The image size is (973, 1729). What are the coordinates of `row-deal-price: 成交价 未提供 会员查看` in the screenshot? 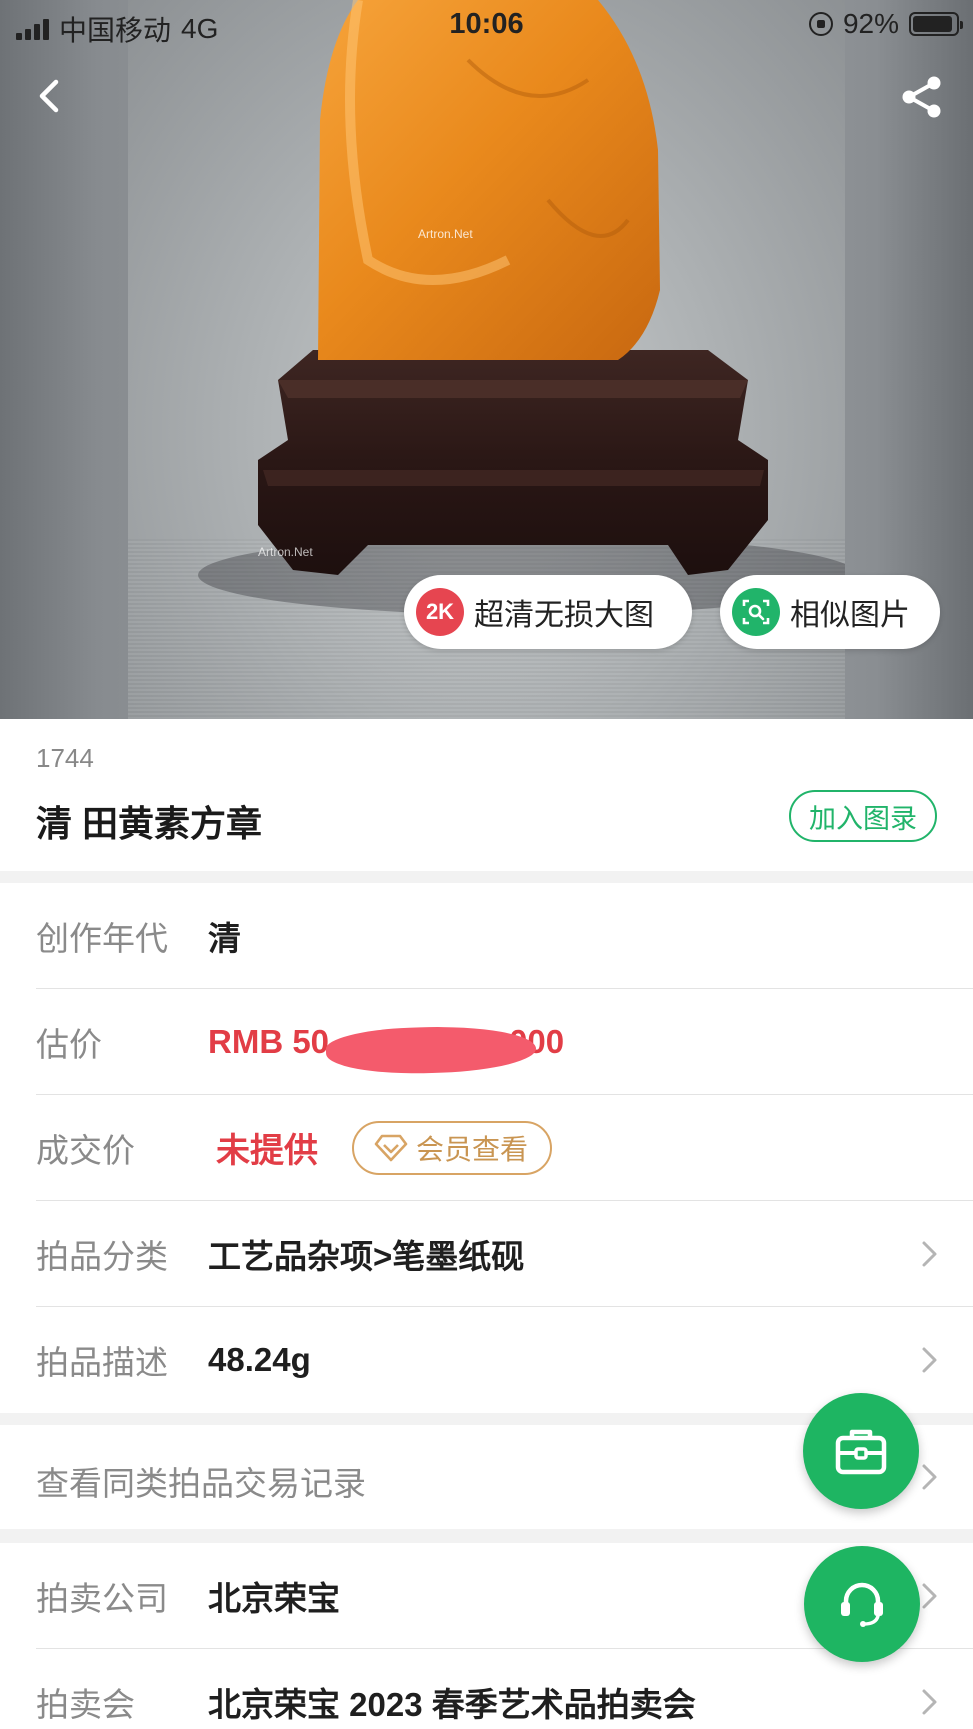 It's located at (504, 1148).